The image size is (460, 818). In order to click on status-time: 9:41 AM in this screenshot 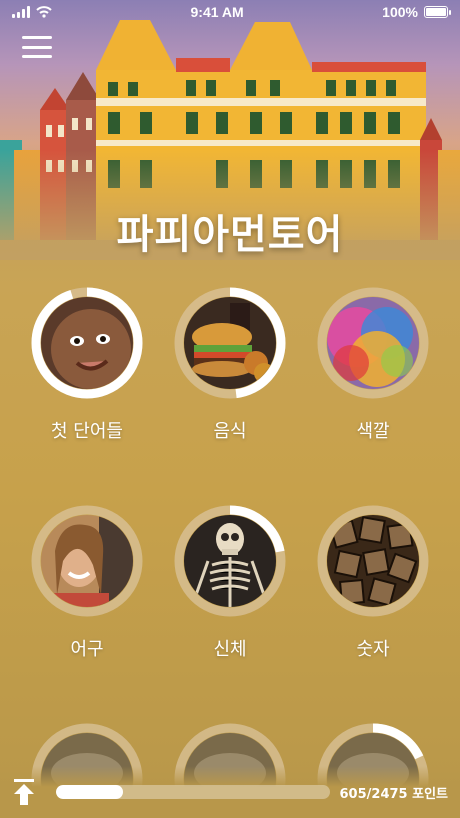, I will do `click(217, 12)`.